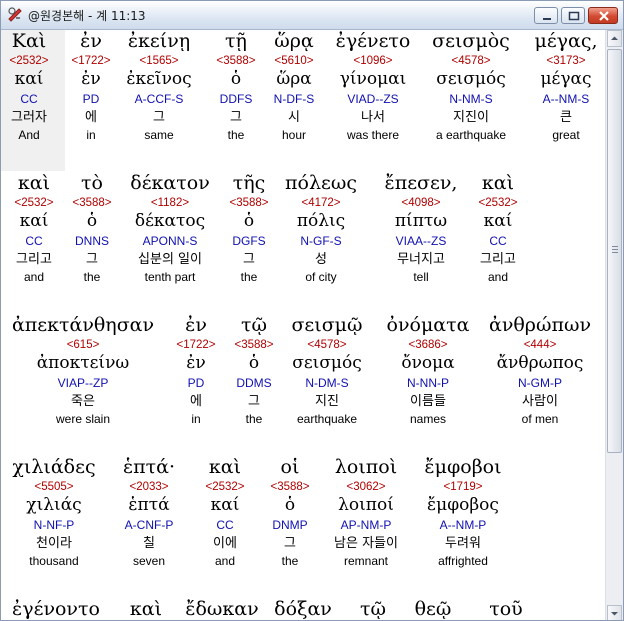 The image size is (624, 621). I want to click on english-gloss: same, so click(159, 135).